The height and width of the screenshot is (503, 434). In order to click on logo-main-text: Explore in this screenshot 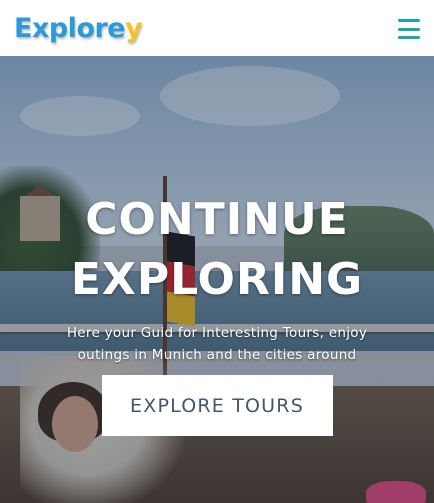, I will do `click(70, 28)`.